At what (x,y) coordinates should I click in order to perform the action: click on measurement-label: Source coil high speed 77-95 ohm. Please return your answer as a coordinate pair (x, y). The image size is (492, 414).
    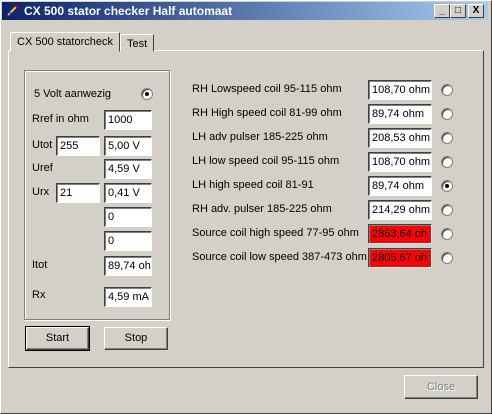
    Looking at the image, I should click on (275, 233).